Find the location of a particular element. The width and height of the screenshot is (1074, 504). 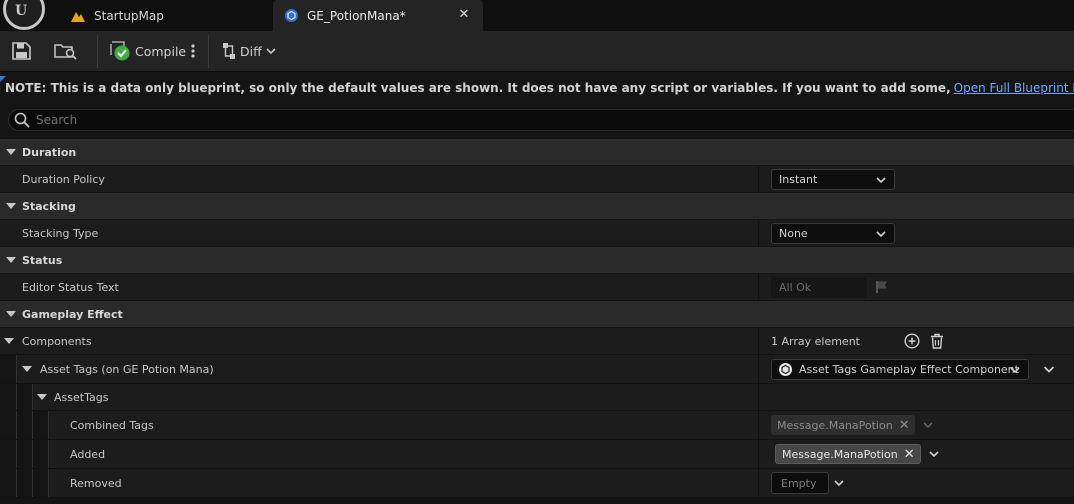

property-label: Asset Tags (on GE Potion Mana) is located at coordinates (118, 369).